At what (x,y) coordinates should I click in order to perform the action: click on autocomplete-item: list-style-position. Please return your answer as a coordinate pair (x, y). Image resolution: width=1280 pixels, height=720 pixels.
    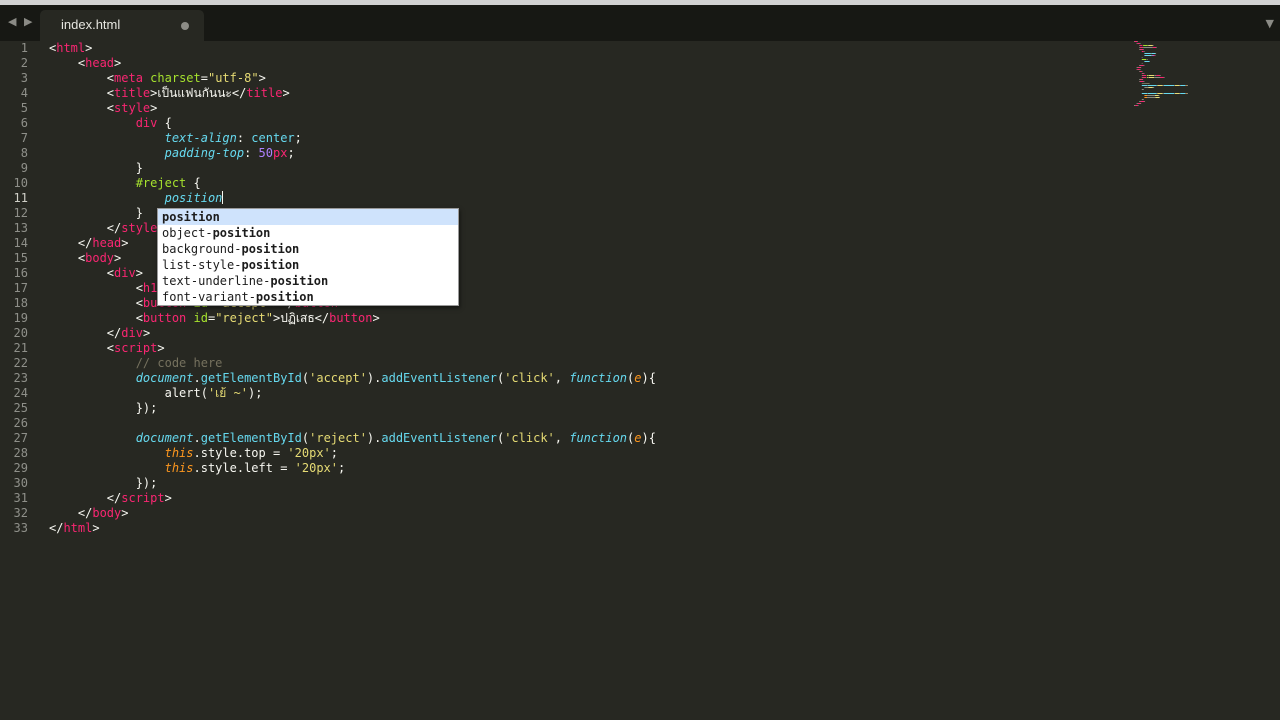
    Looking at the image, I should click on (308, 265).